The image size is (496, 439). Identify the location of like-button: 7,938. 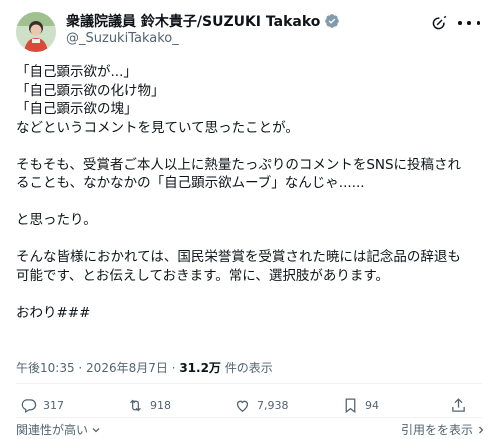
(261, 405).